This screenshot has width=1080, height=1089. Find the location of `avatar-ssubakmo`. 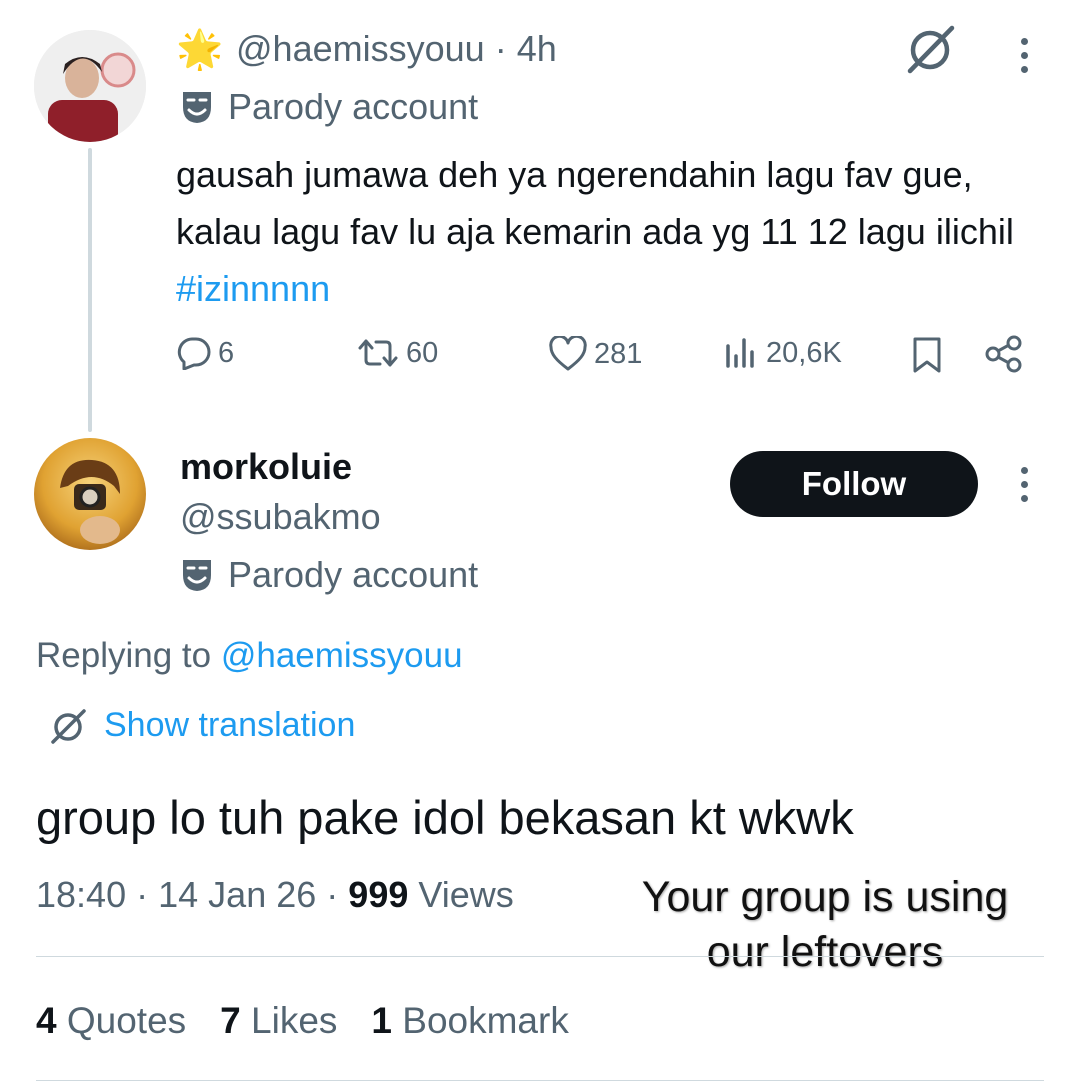

avatar-ssubakmo is located at coordinates (90, 494).